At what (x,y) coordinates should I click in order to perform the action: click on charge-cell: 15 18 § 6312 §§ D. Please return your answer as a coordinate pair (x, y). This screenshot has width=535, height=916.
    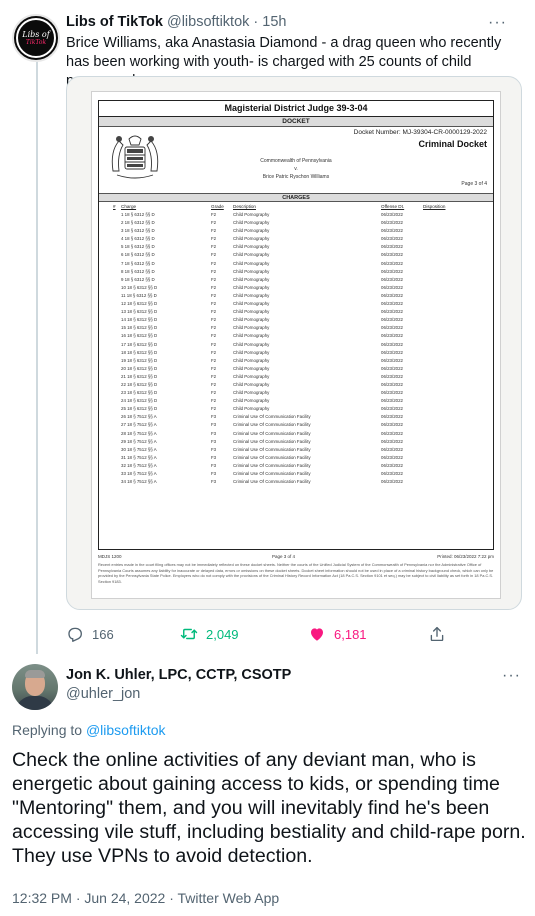
    Looking at the image, I should click on (139, 328).